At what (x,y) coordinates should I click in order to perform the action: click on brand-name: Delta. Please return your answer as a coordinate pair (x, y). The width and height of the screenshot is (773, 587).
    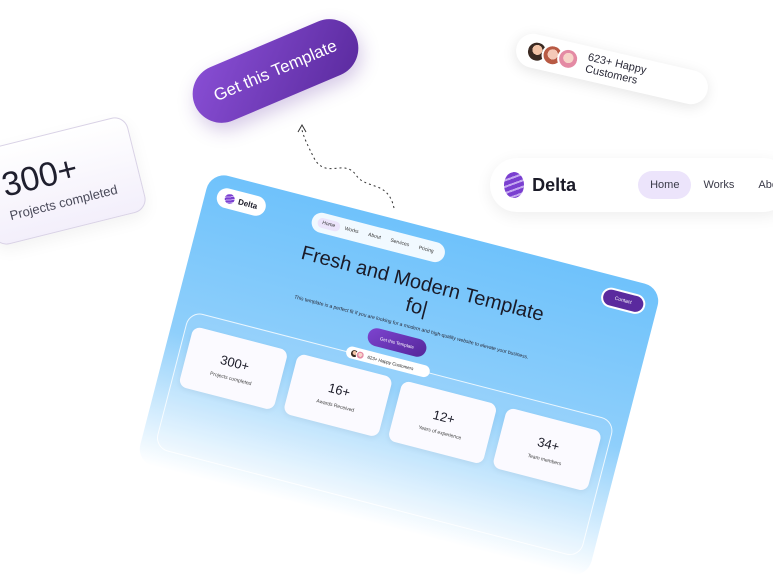
    Looking at the image, I should click on (554, 184).